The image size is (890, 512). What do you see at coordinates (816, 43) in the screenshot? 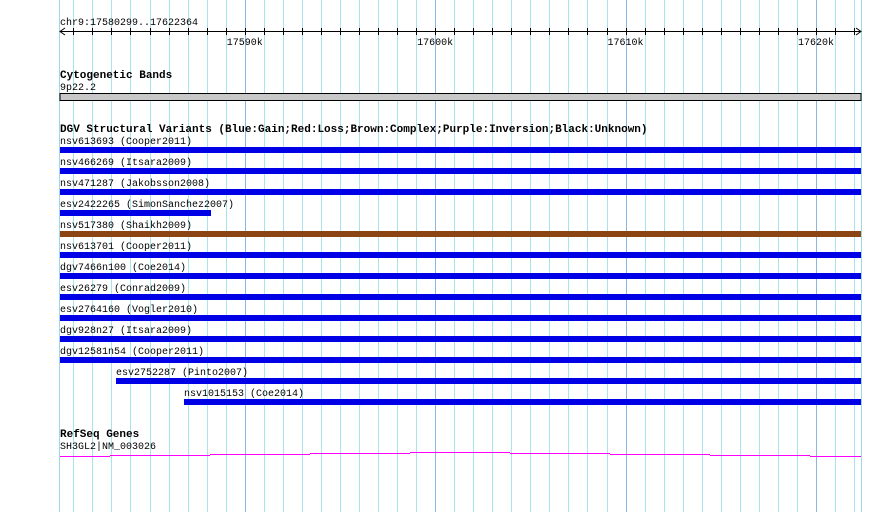
I see `ruler-tick-label: 17620k` at bounding box center [816, 43].